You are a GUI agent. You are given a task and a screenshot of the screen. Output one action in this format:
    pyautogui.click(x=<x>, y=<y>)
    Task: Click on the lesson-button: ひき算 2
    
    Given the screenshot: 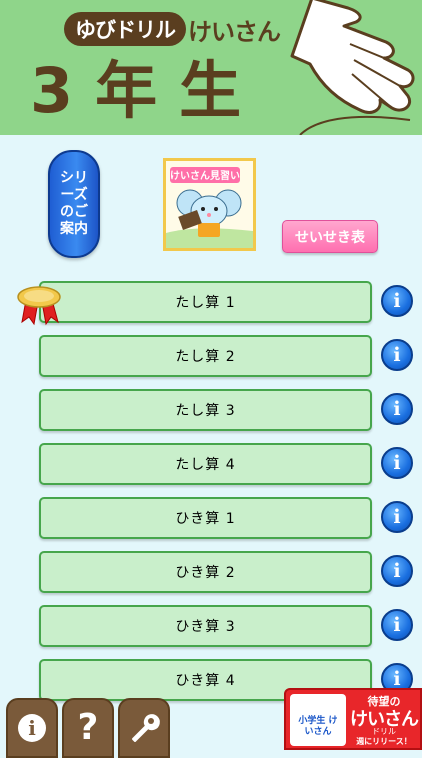 What is the action you would take?
    pyautogui.click(x=205, y=572)
    